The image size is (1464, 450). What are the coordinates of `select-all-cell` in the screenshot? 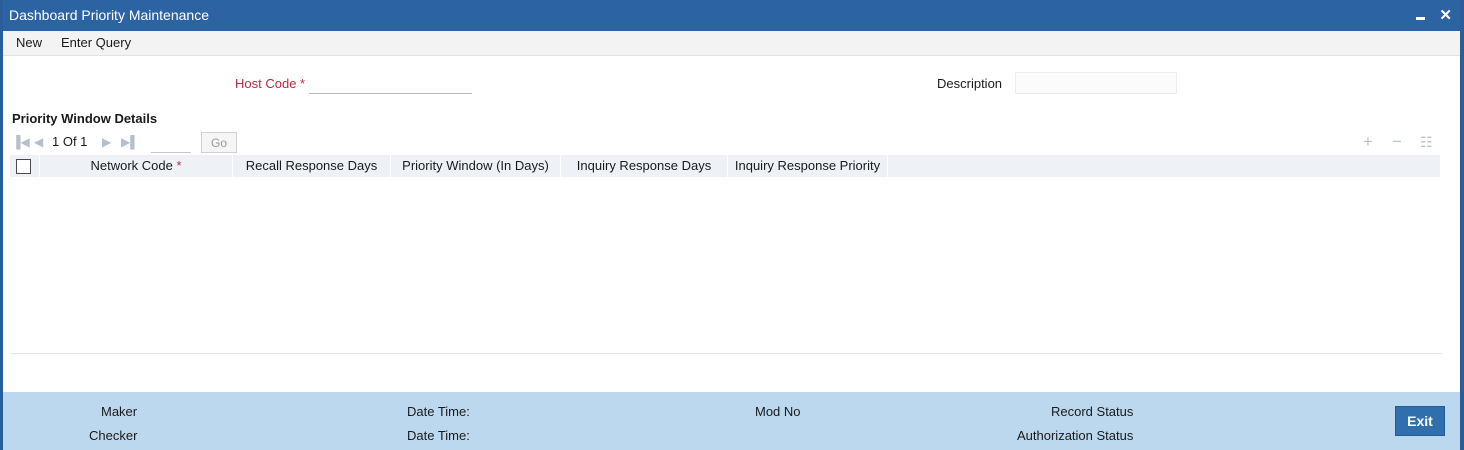 It's located at (25, 166).